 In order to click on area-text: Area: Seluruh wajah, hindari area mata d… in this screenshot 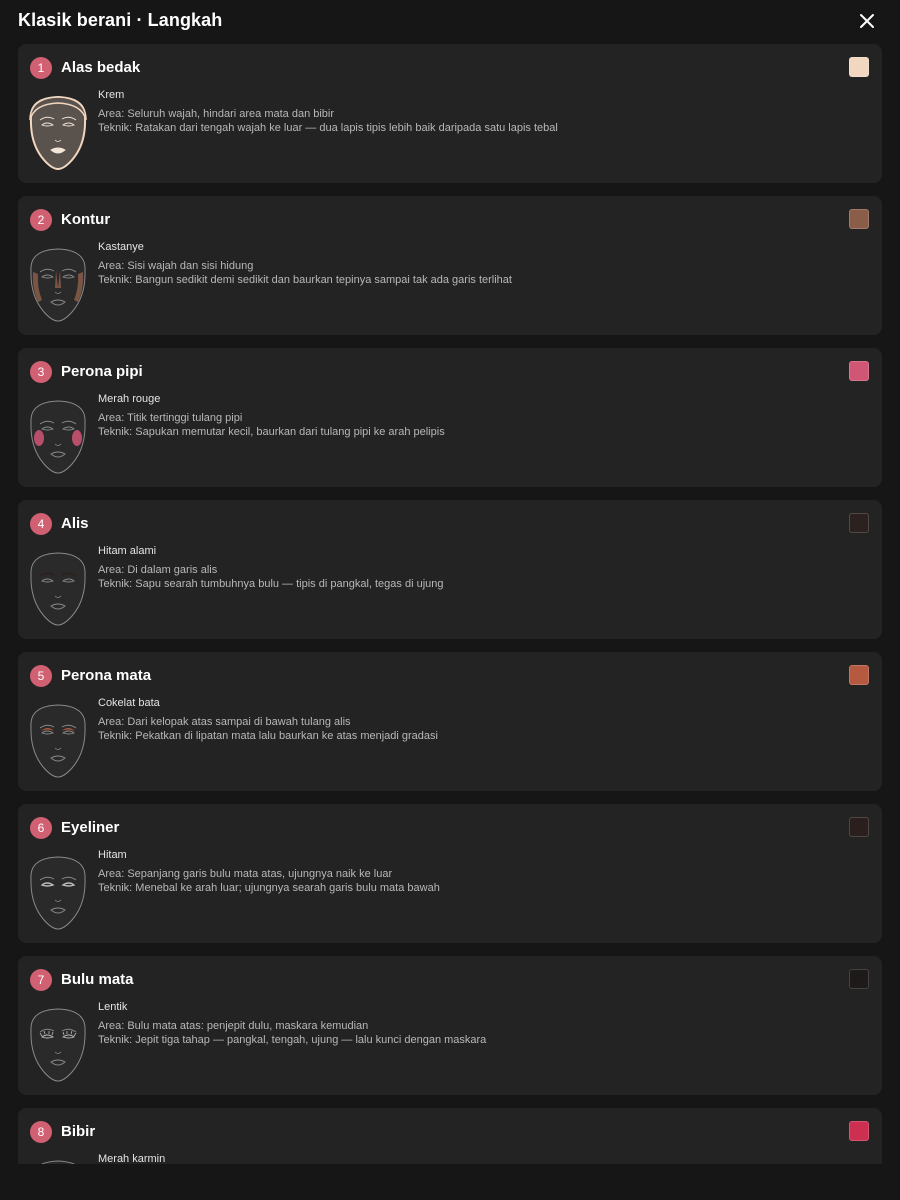, I will do `click(216, 114)`.